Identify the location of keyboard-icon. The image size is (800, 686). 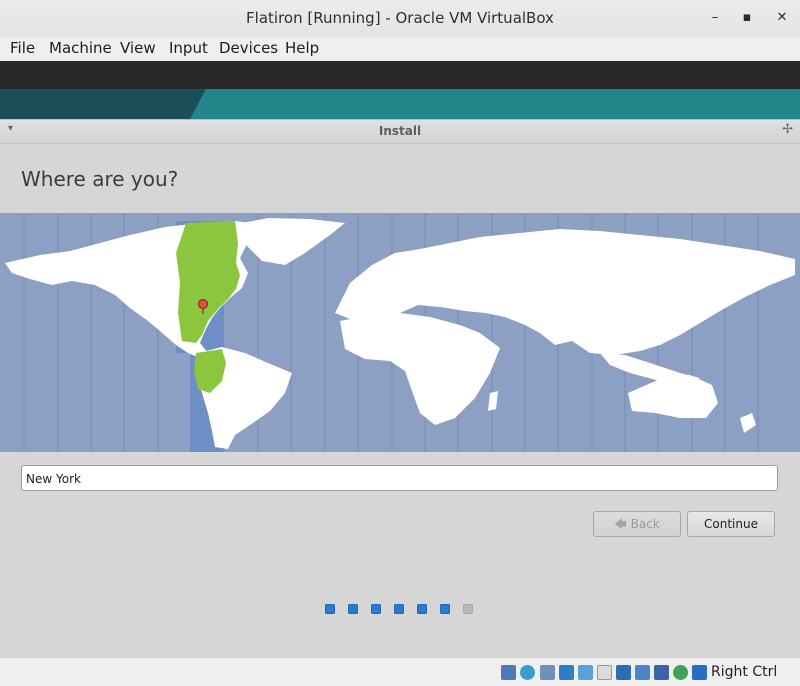
(699, 672).